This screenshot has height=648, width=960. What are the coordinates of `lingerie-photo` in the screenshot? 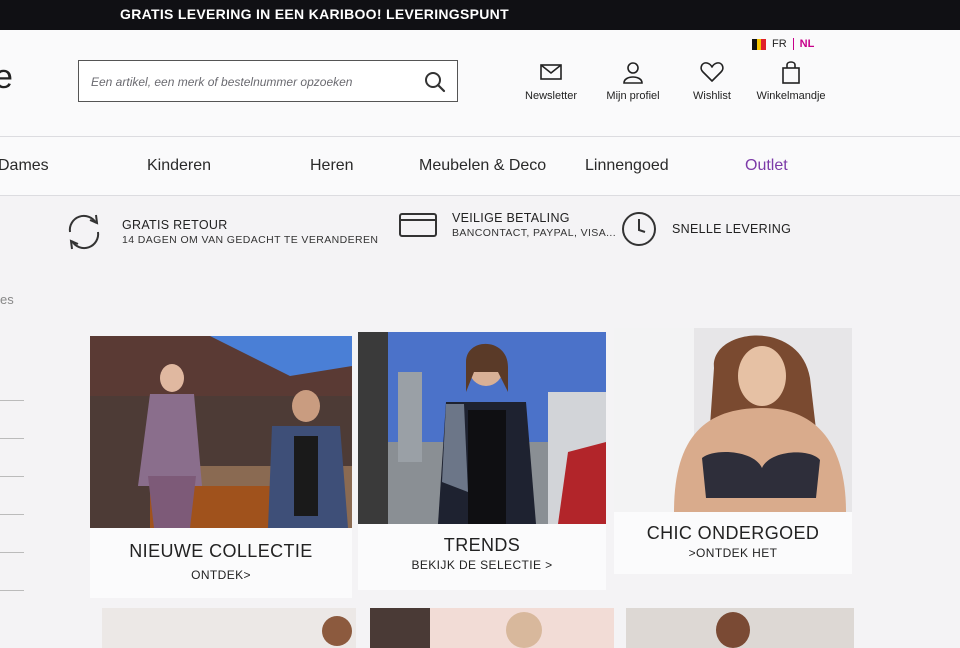 It's located at (733, 420).